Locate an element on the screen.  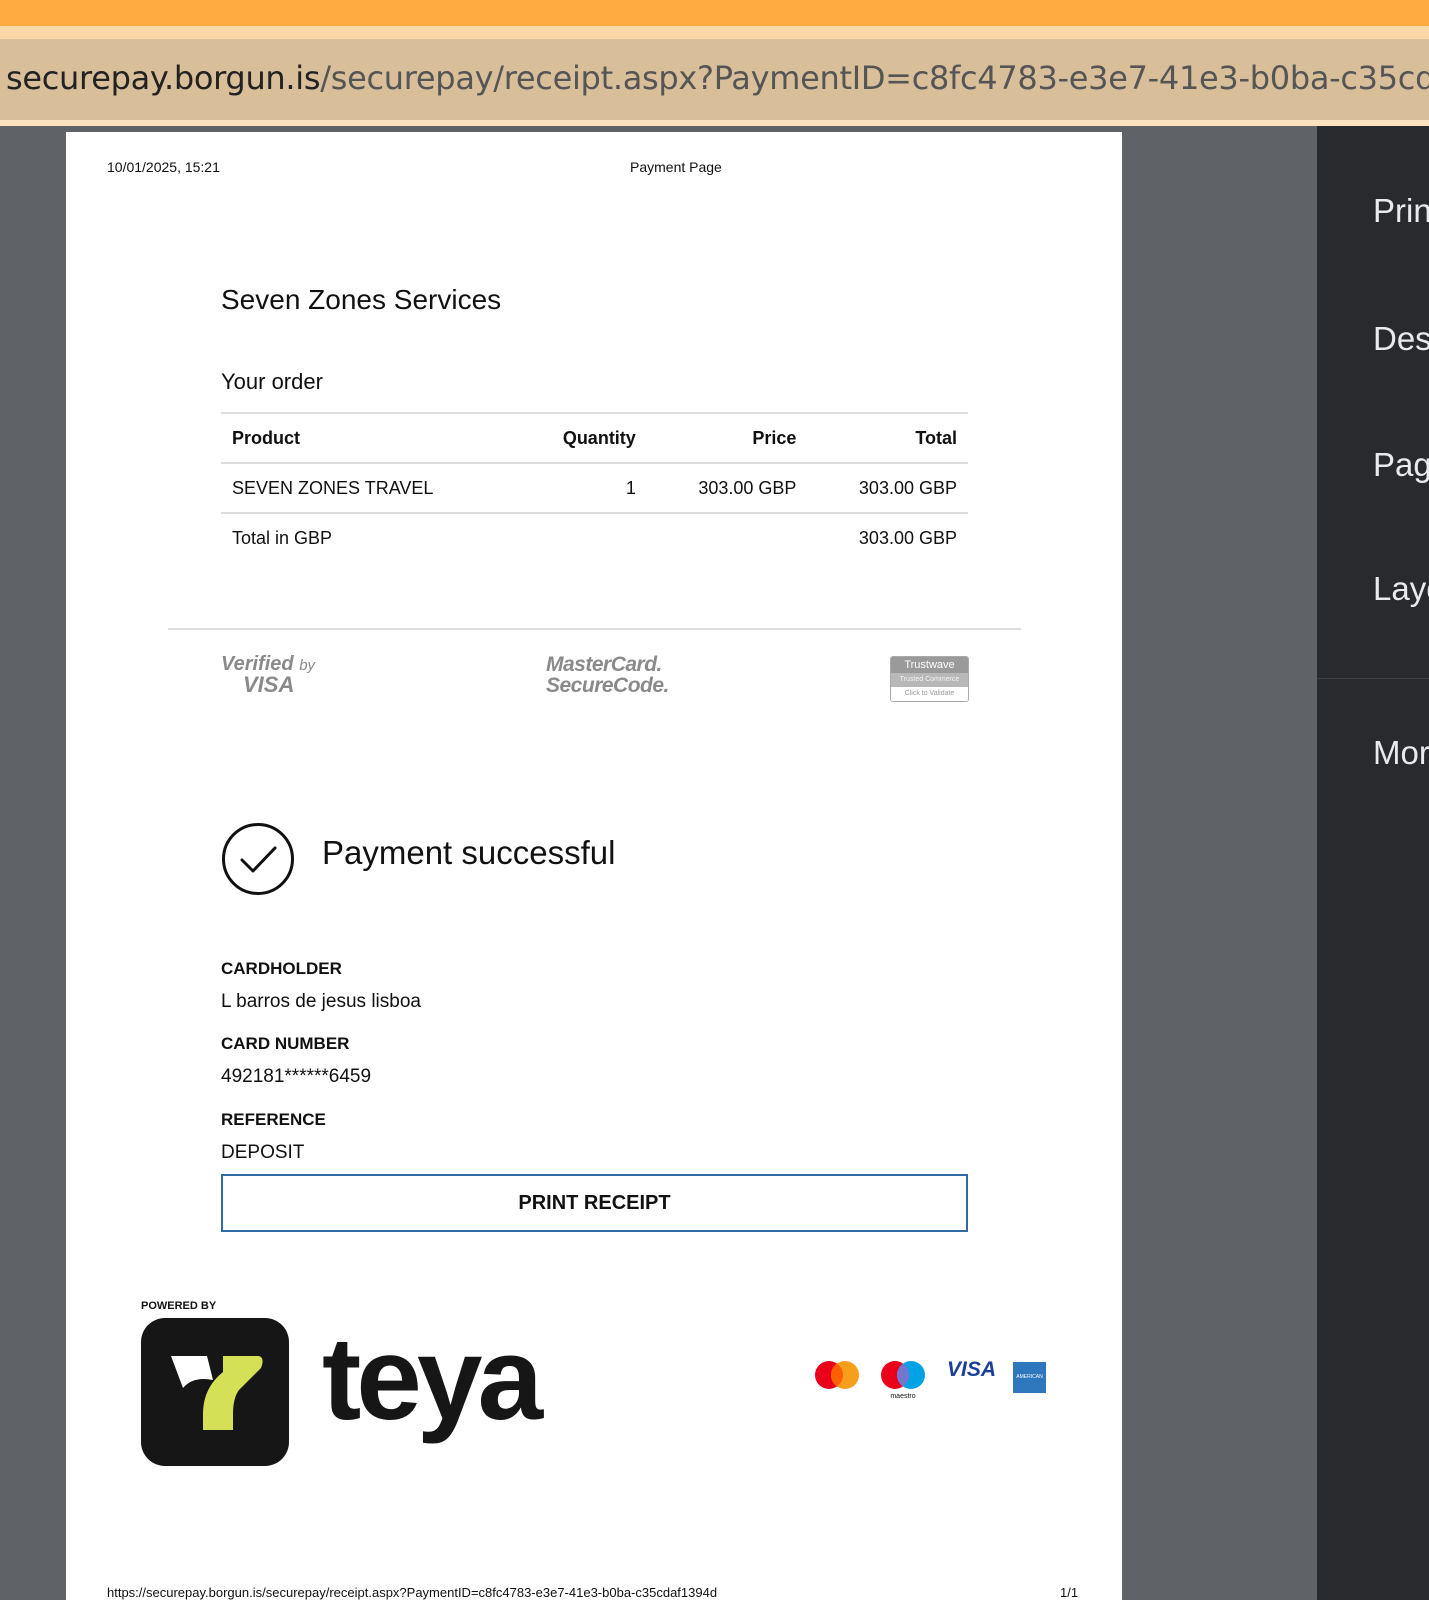
total-value: 303.00 GBP is located at coordinates (907, 538).